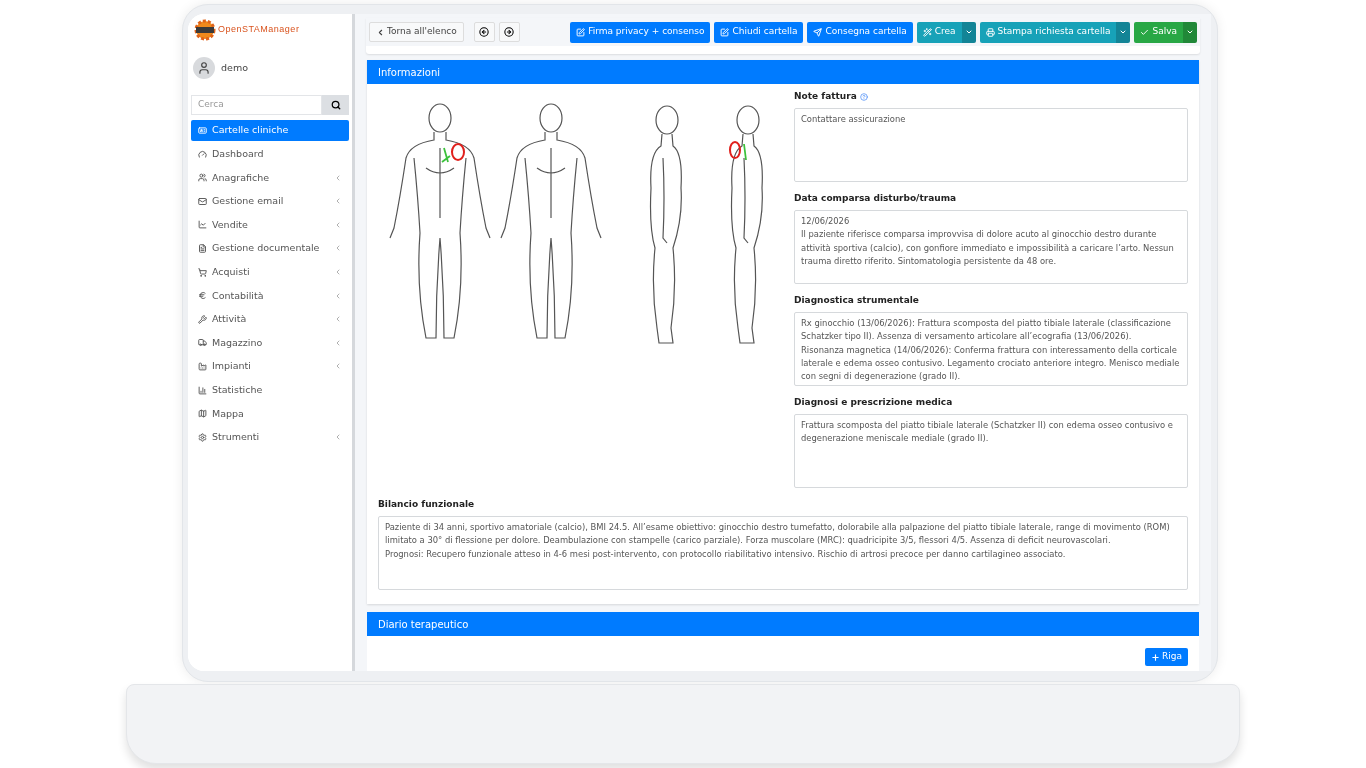 The height and width of the screenshot is (768, 1366). What do you see at coordinates (875, 199) in the screenshot?
I see `field-label: Data comparsa disturbo/trauma` at bounding box center [875, 199].